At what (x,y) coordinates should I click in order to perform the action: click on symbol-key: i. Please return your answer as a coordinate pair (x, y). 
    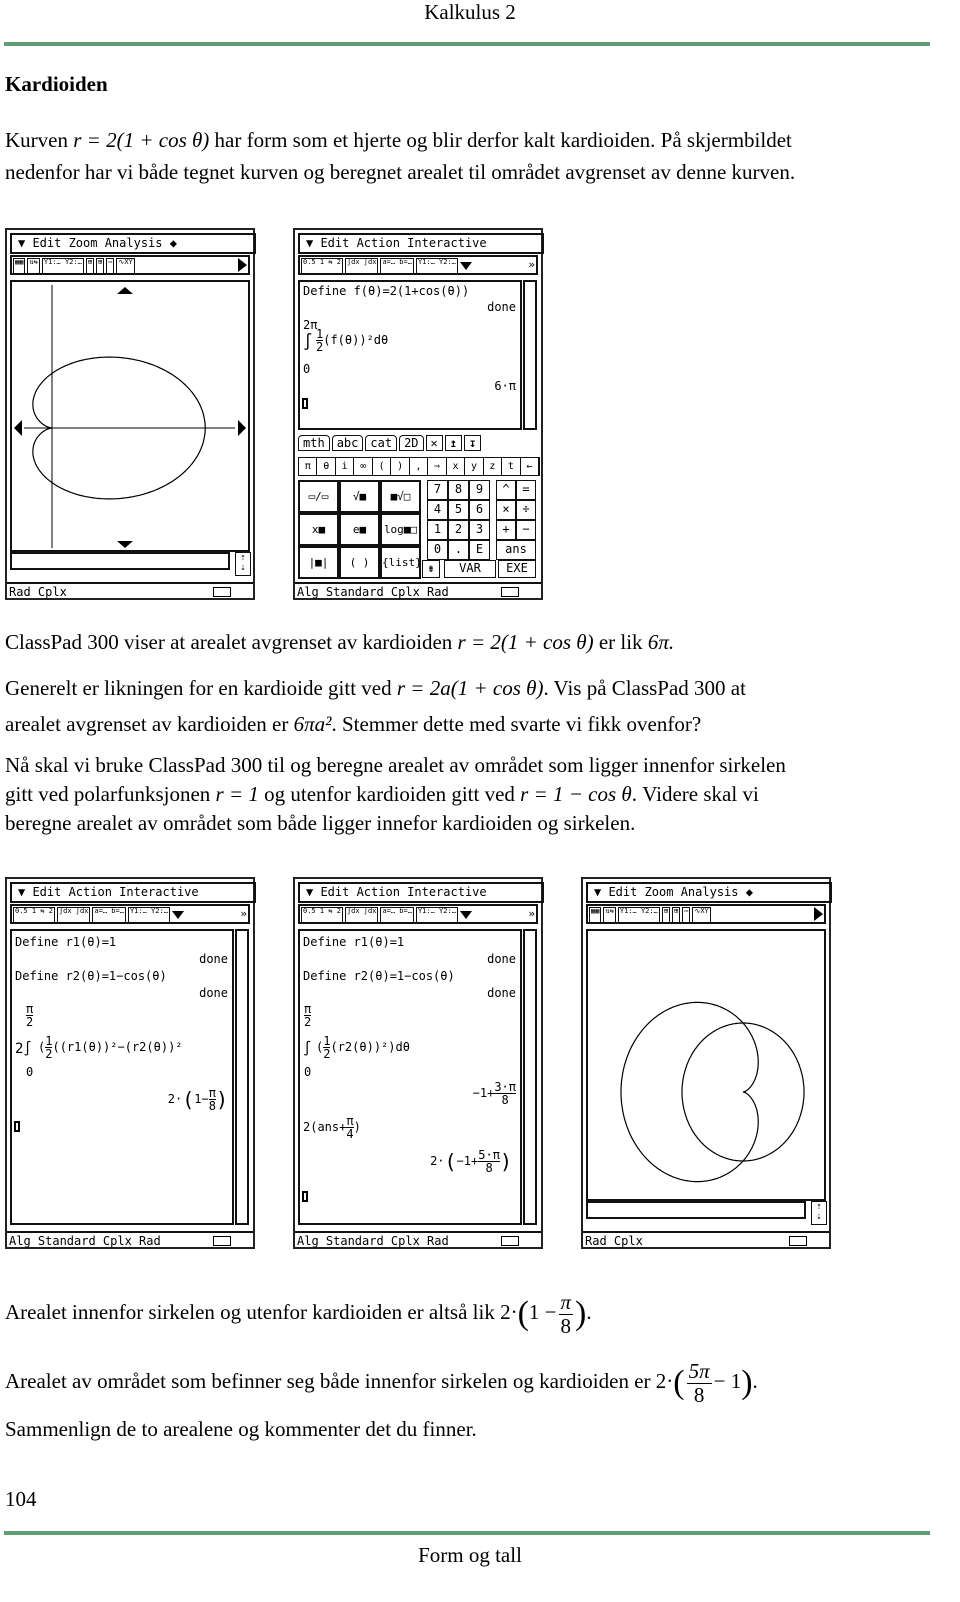
    Looking at the image, I should click on (345, 466).